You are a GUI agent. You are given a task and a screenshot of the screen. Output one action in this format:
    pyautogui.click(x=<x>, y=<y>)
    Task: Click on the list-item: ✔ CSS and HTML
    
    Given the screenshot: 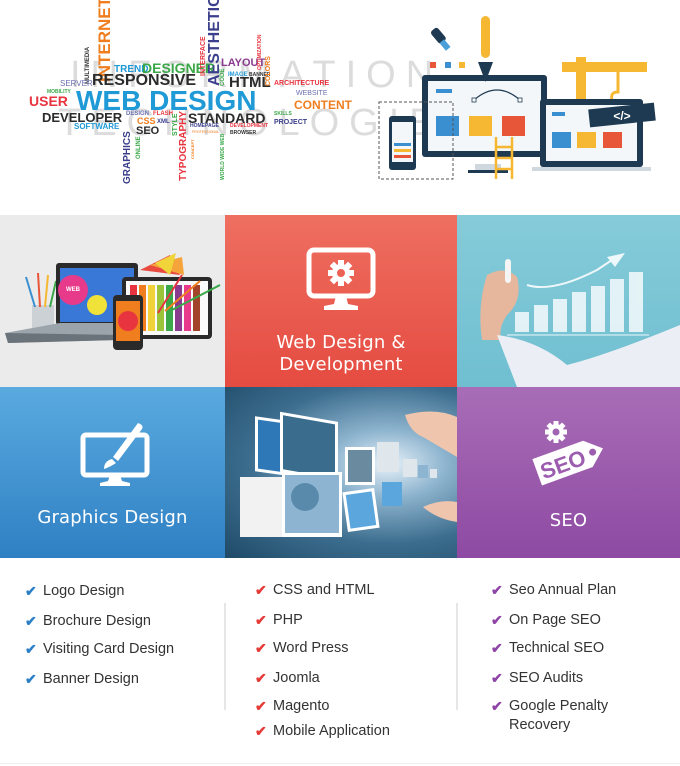 What is the action you would take?
    pyautogui.click(x=322, y=590)
    